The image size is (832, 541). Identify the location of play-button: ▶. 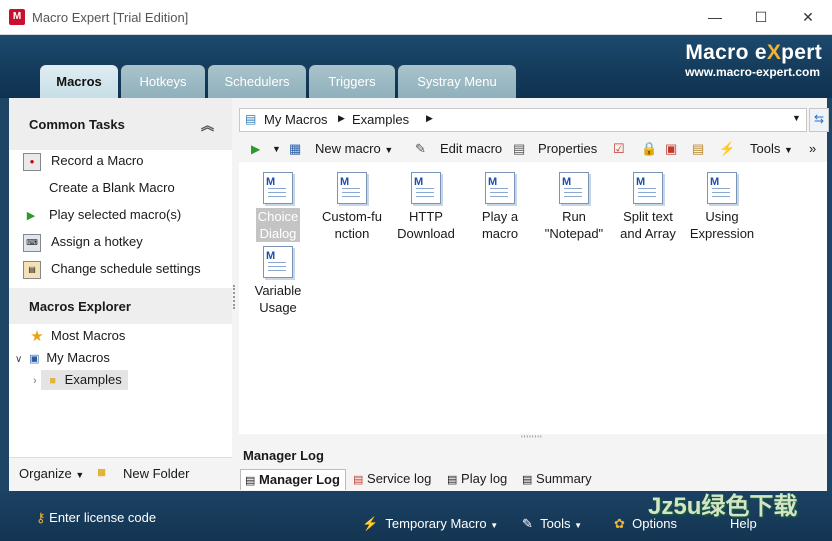
(255, 149).